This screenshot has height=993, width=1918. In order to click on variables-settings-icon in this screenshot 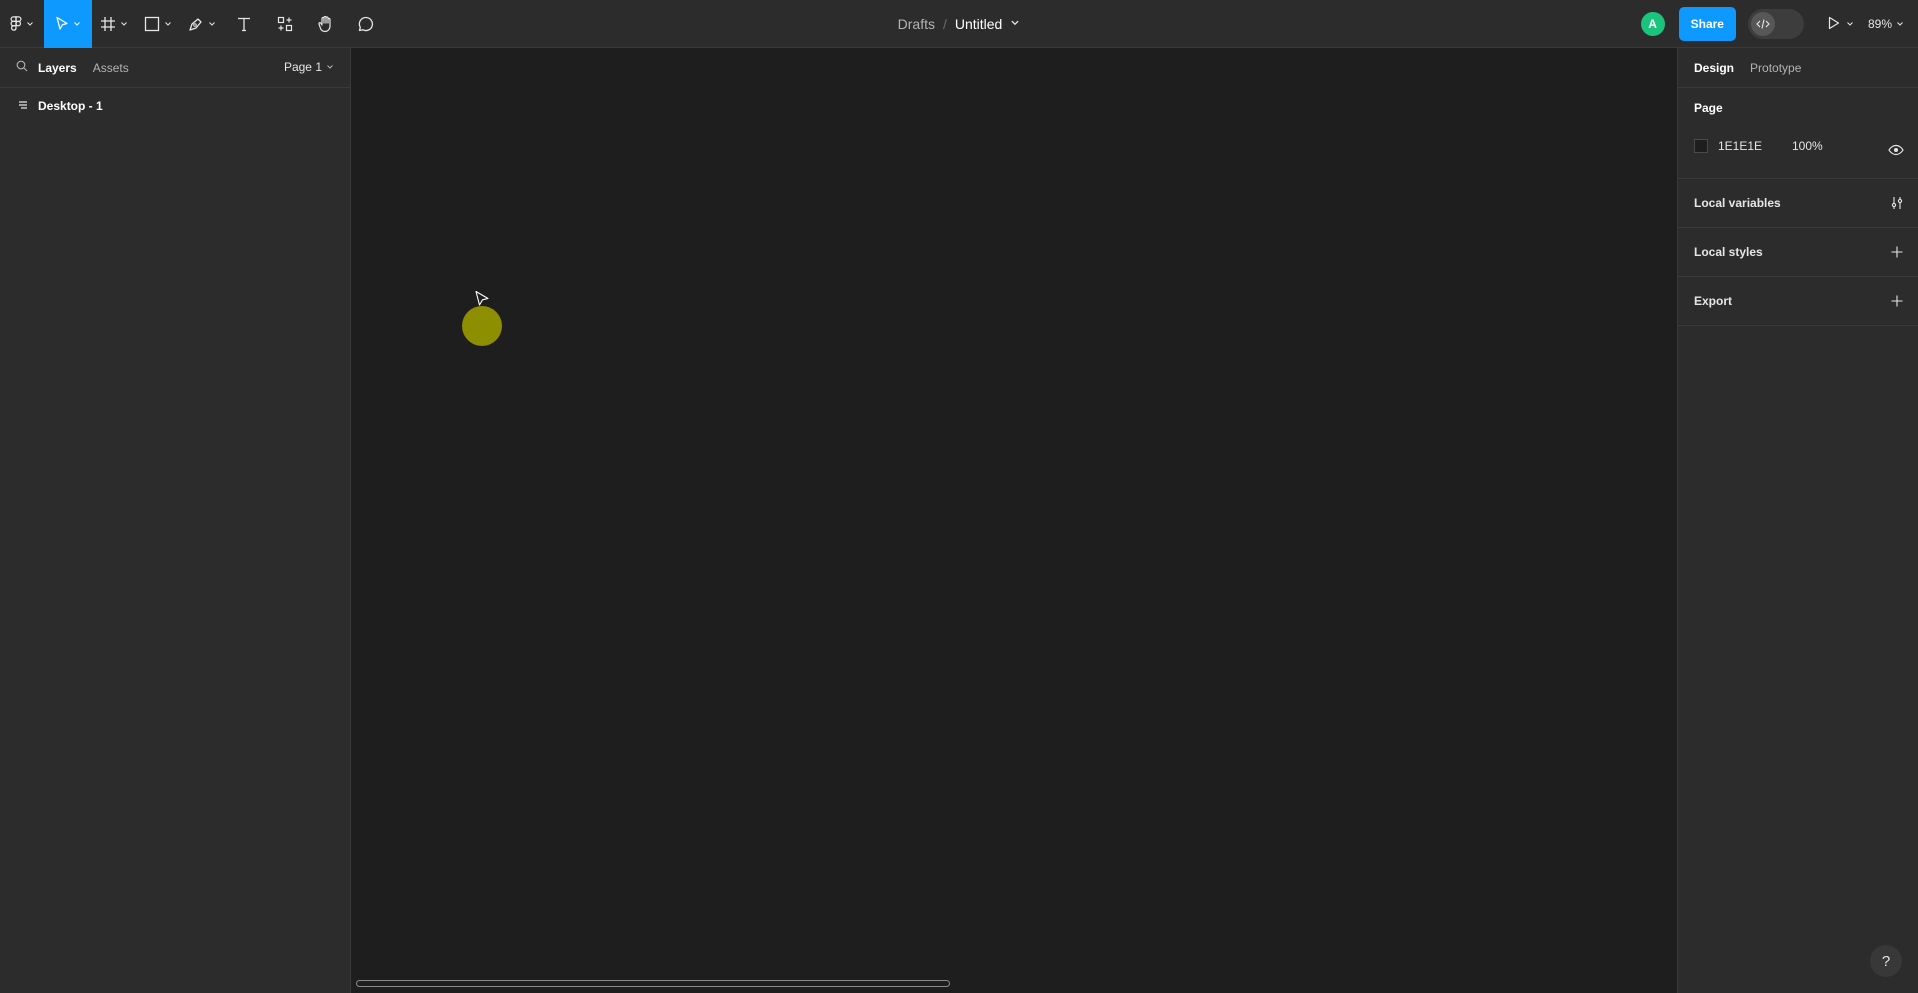, I will do `click(1897, 204)`.